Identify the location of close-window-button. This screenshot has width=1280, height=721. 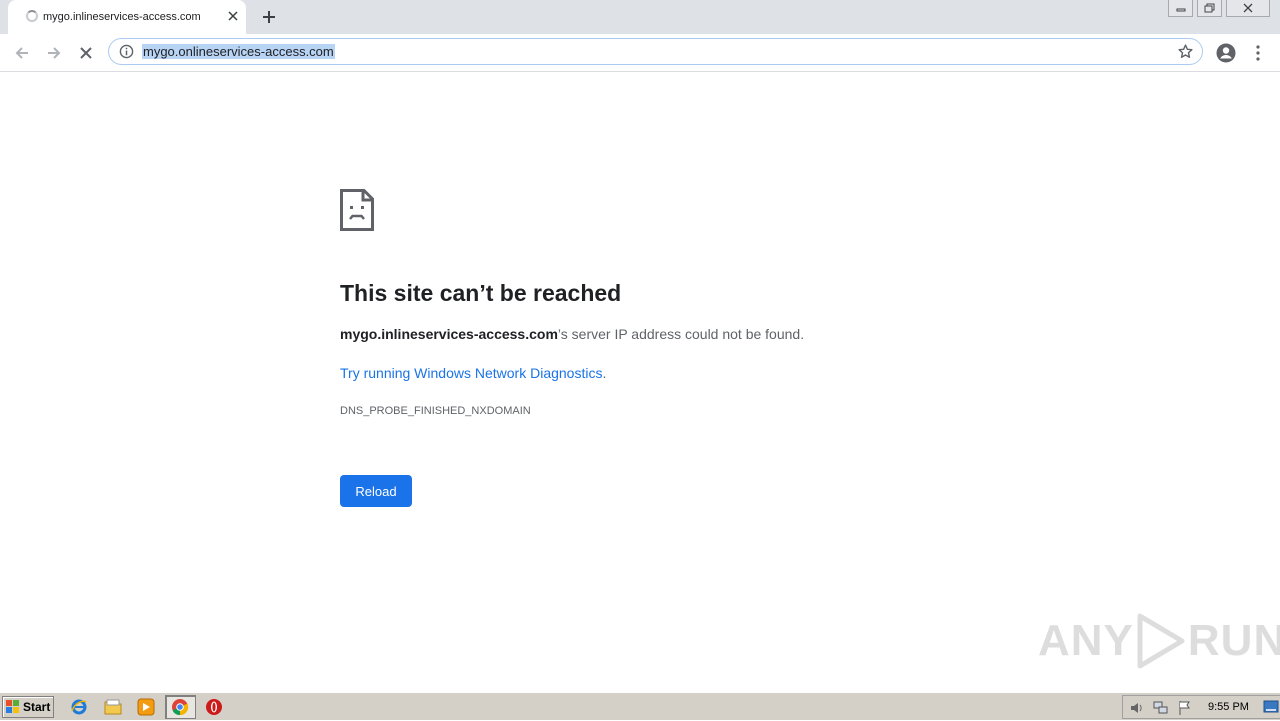
(1248, 8).